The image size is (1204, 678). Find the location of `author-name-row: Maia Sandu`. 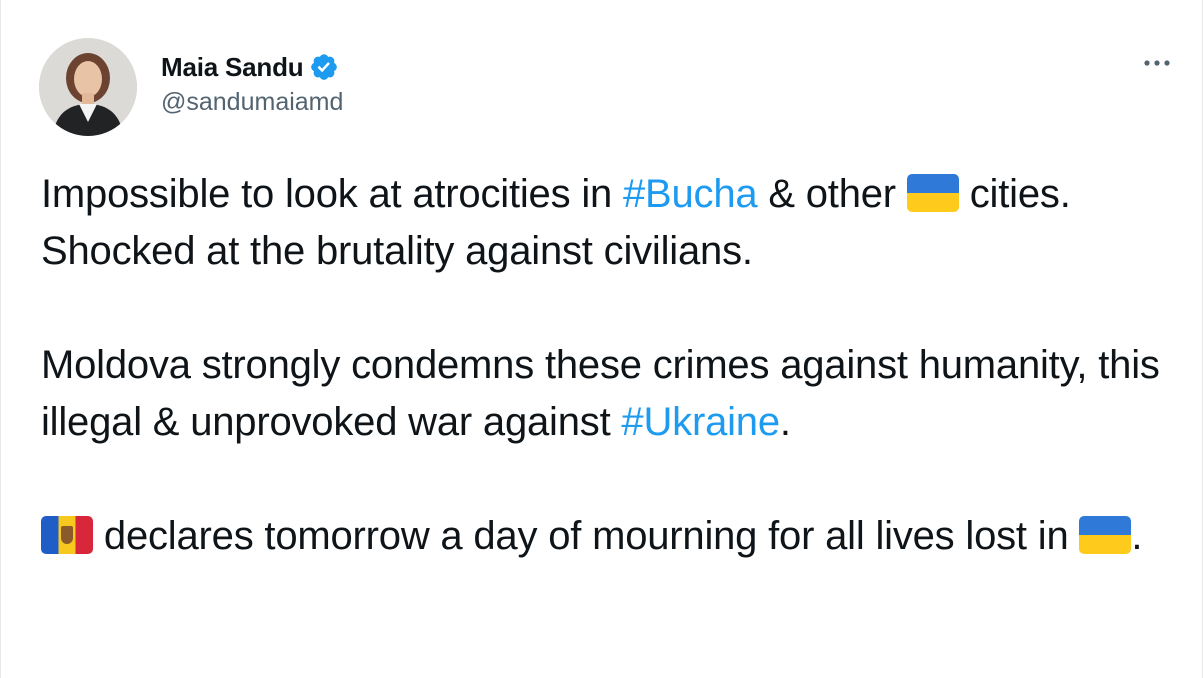

author-name-row: Maia Sandu is located at coordinates (250, 67).